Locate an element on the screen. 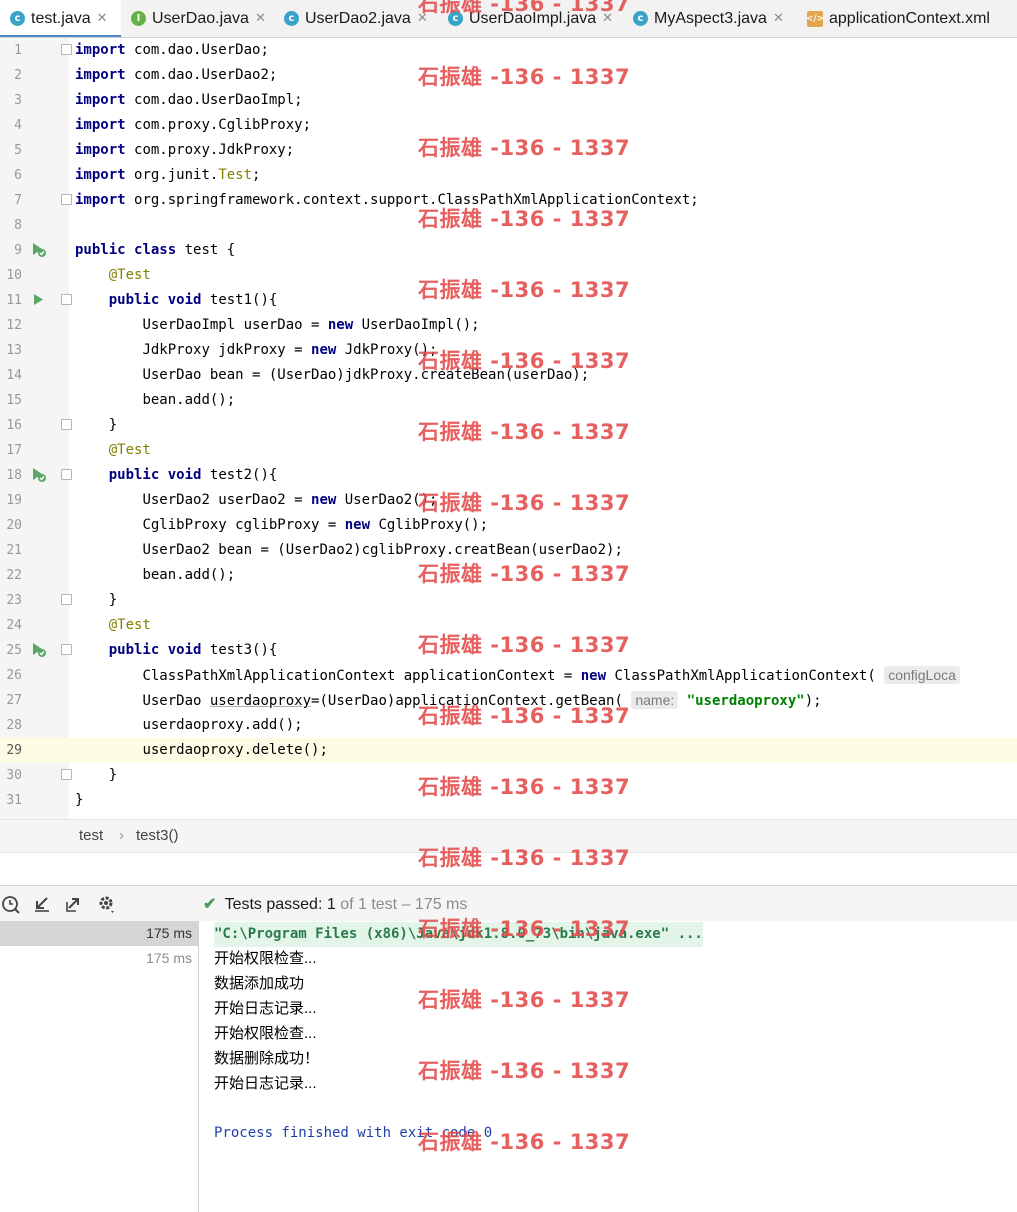  parameter-hint: configLoca is located at coordinates (922, 675).